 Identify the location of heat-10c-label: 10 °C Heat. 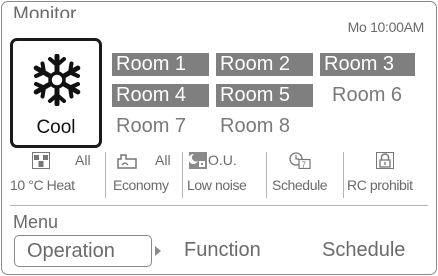
(42, 185).